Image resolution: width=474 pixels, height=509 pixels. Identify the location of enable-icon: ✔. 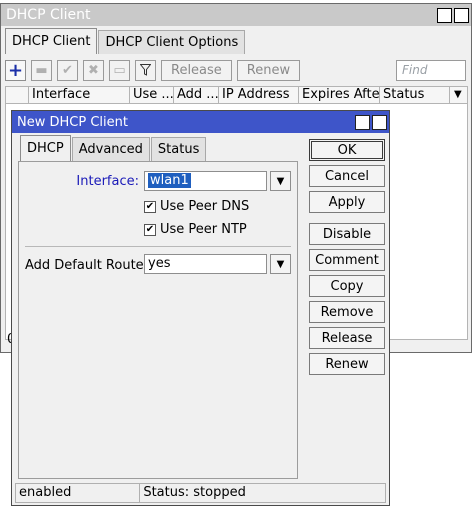
(67, 70).